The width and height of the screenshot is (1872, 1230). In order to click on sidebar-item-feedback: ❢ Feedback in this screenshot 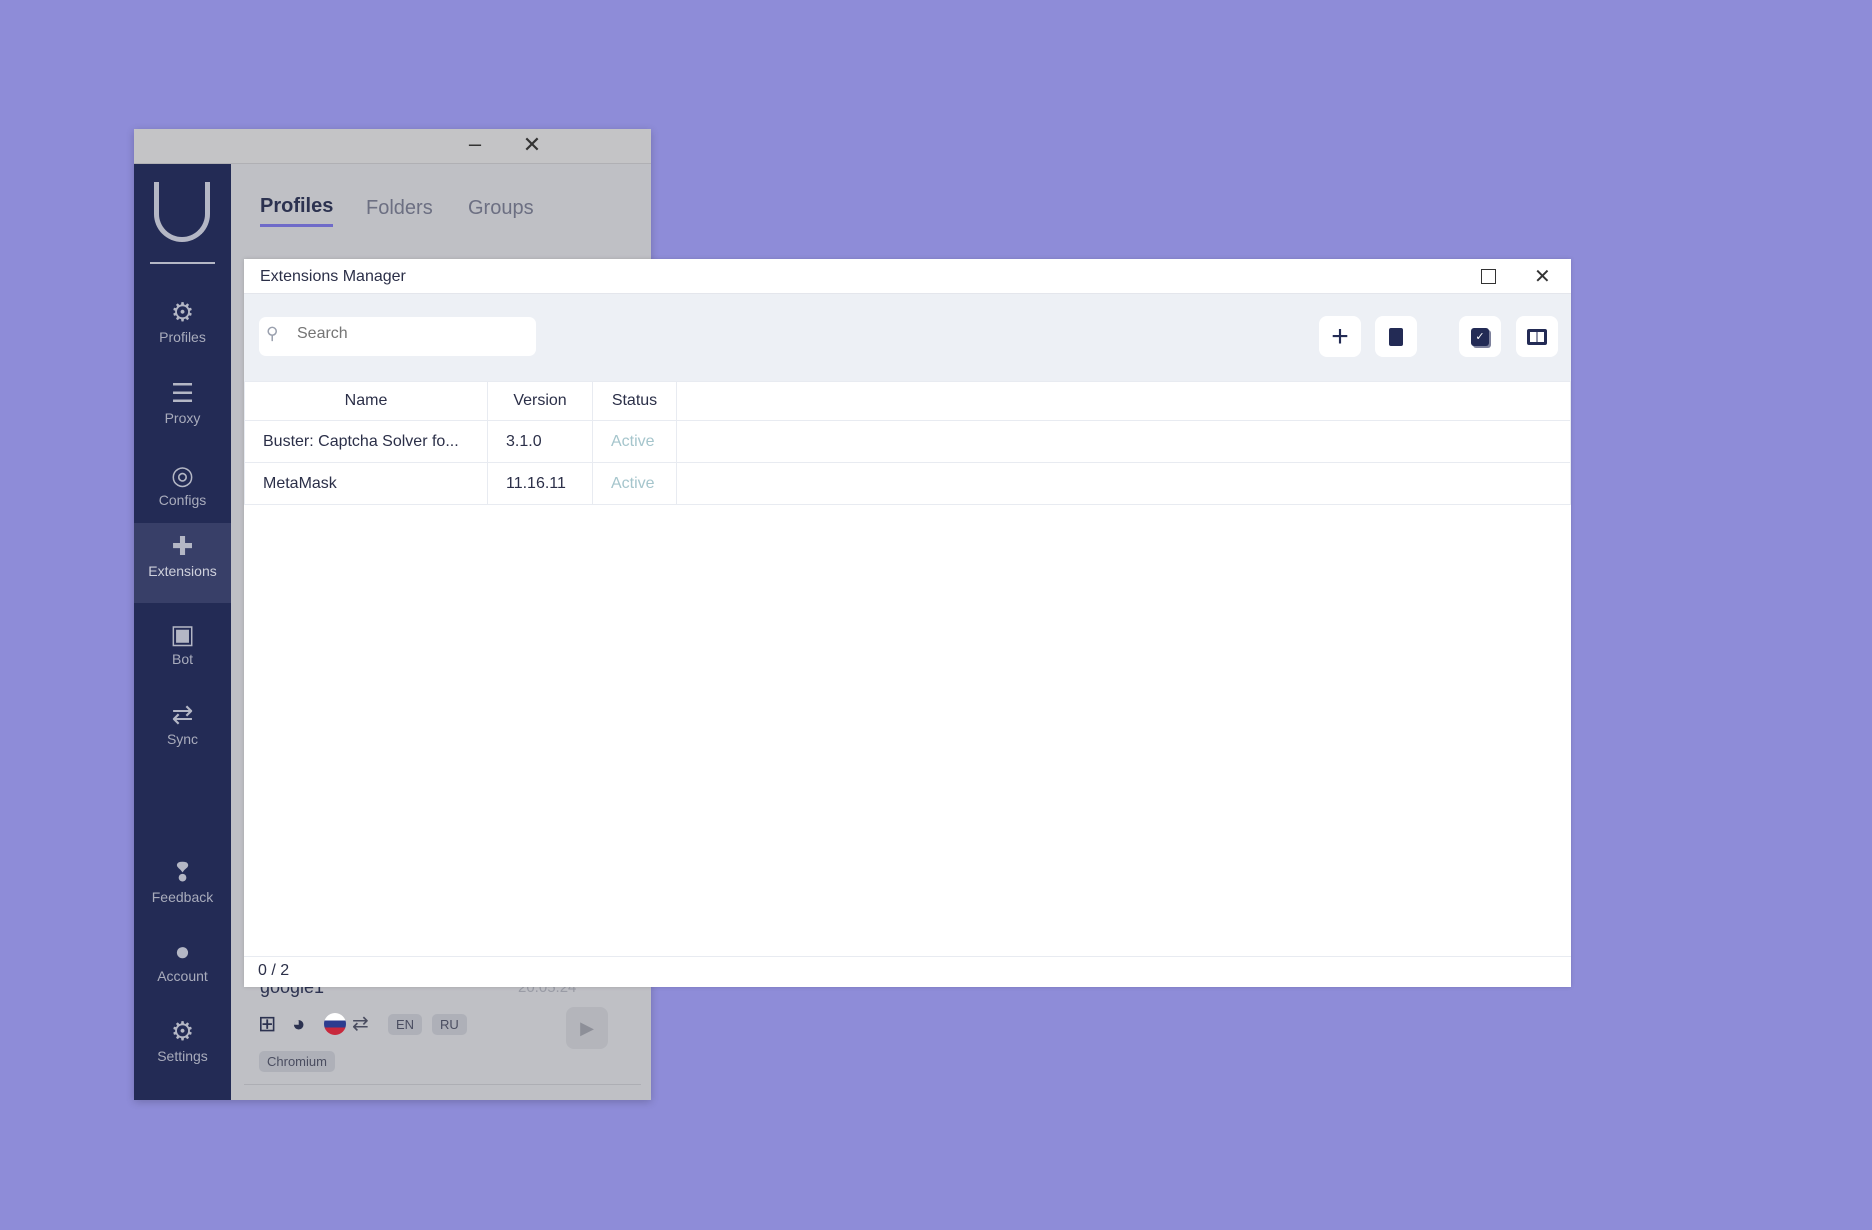, I will do `click(182, 889)`.